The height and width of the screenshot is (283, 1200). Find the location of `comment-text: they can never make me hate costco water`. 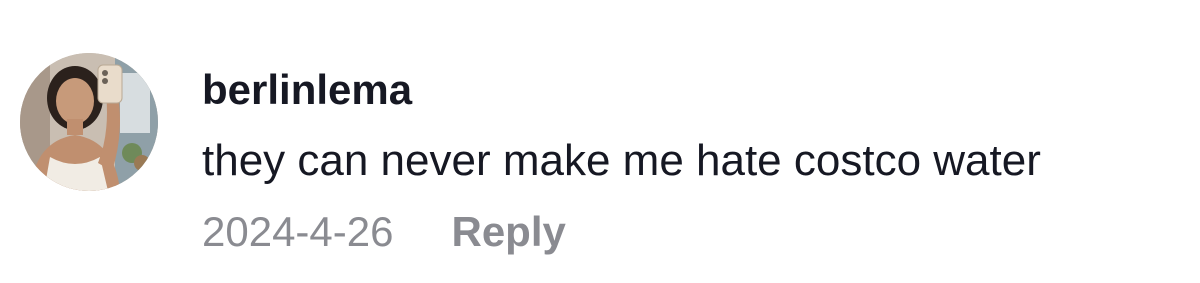

comment-text: they can never make me hate costco water is located at coordinates (621, 160).